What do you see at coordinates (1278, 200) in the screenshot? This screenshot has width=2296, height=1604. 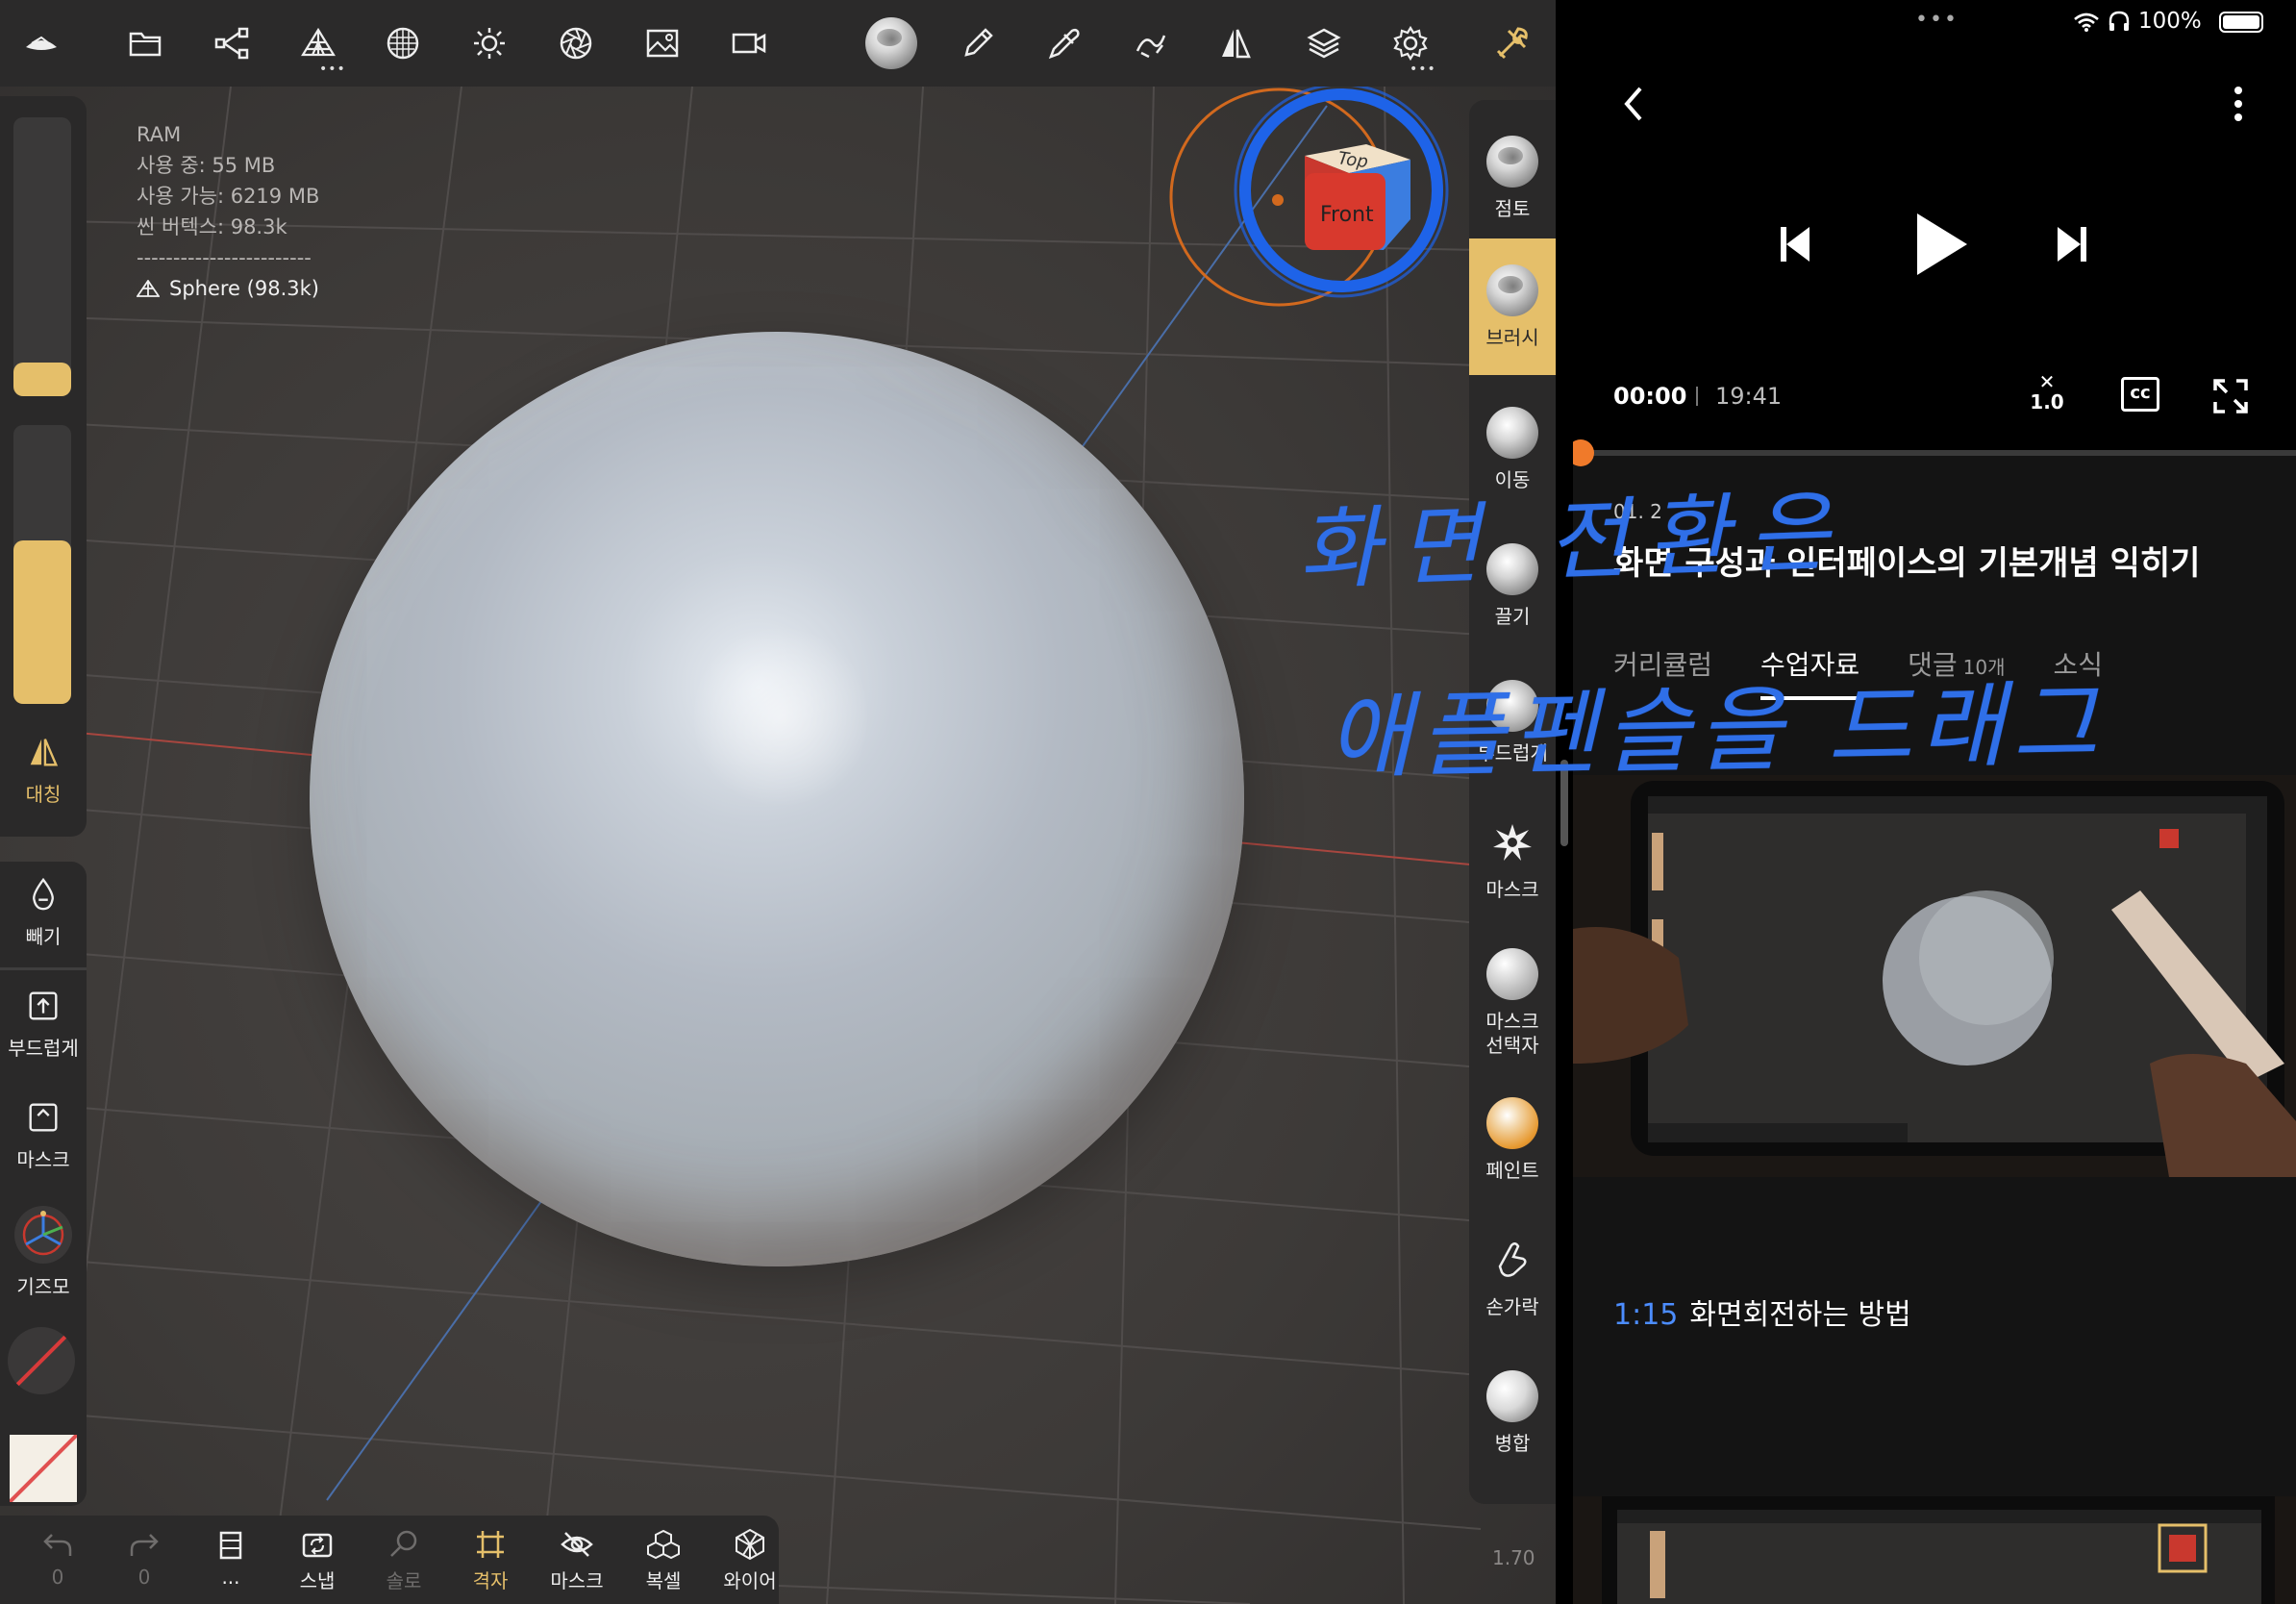 I see `gizmo-axis-dot` at bounding box center [1278, 200].